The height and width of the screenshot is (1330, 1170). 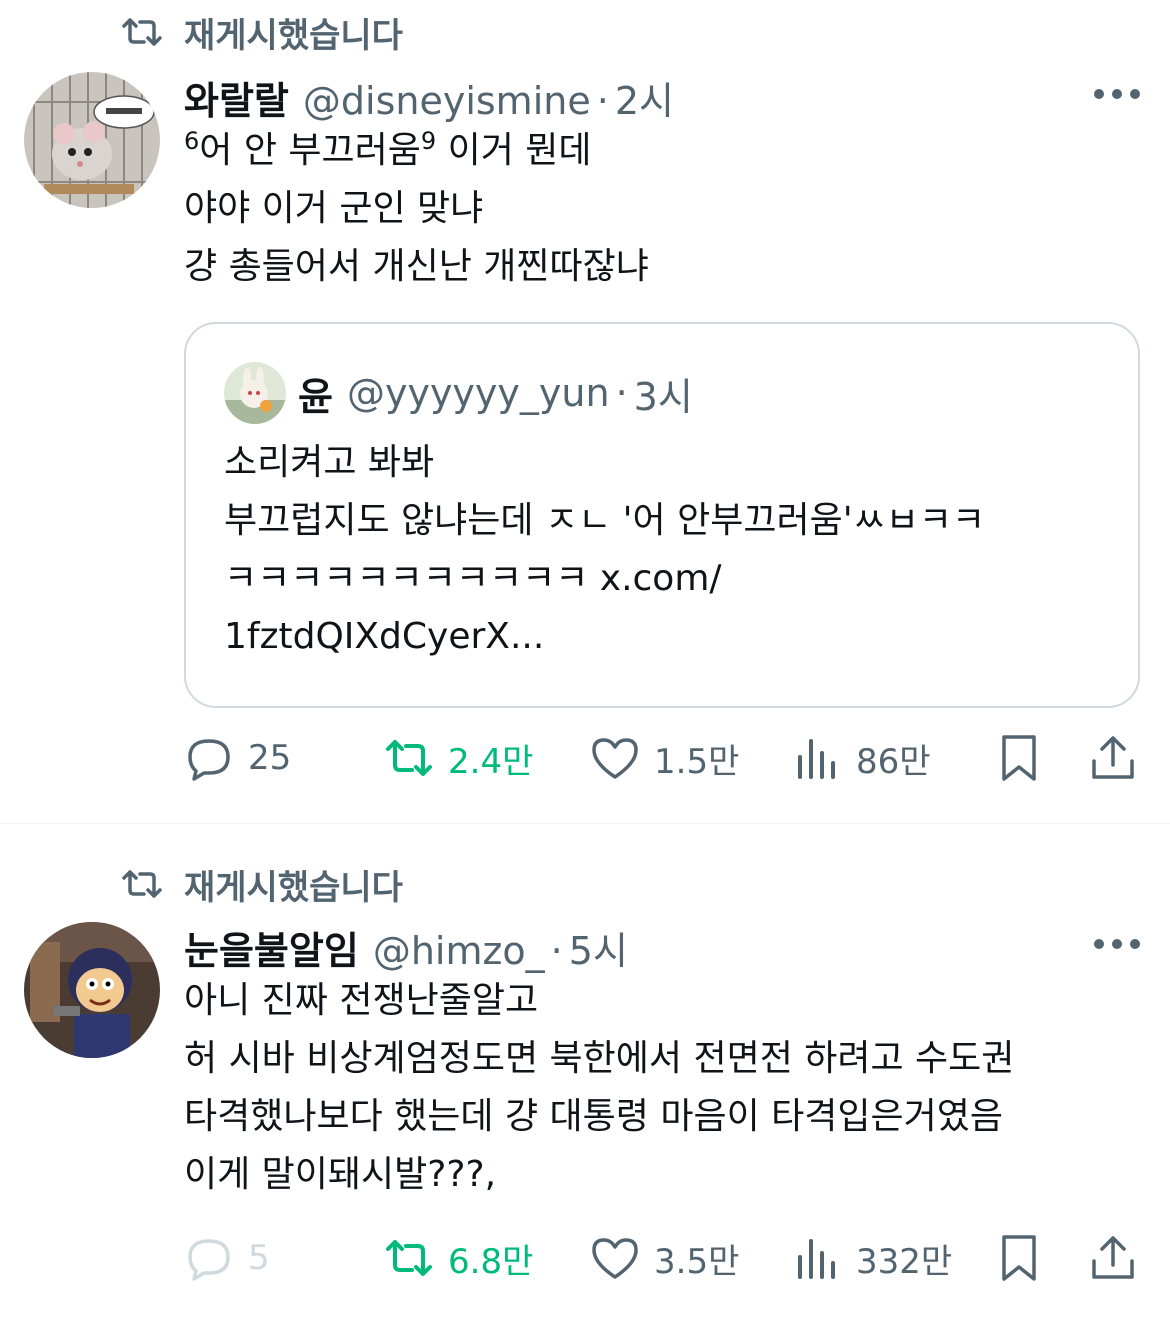 I want to click on timestamp: 2시, so click(x=644, y=97).